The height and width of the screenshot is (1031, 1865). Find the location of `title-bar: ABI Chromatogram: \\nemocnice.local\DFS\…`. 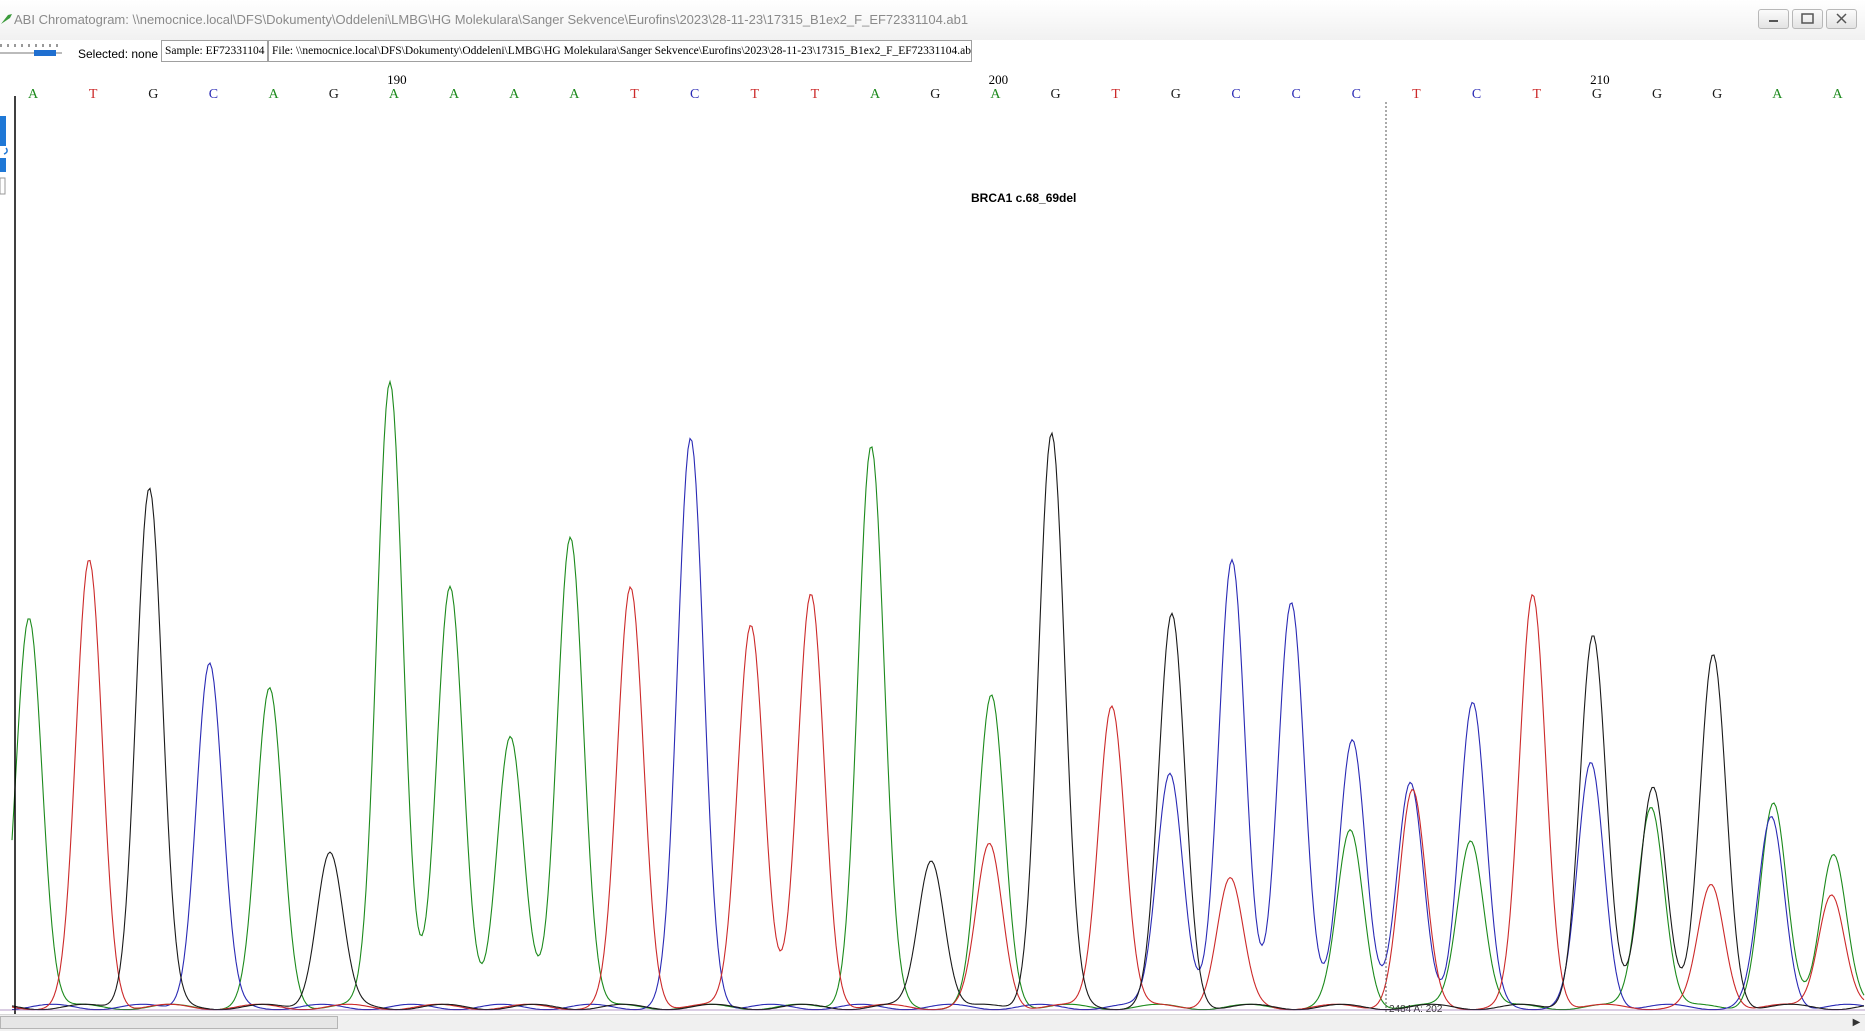

title-bar: ABI Chromatogram: \\nemocnice.local\DFS\… is located at coordinates (932, 20).